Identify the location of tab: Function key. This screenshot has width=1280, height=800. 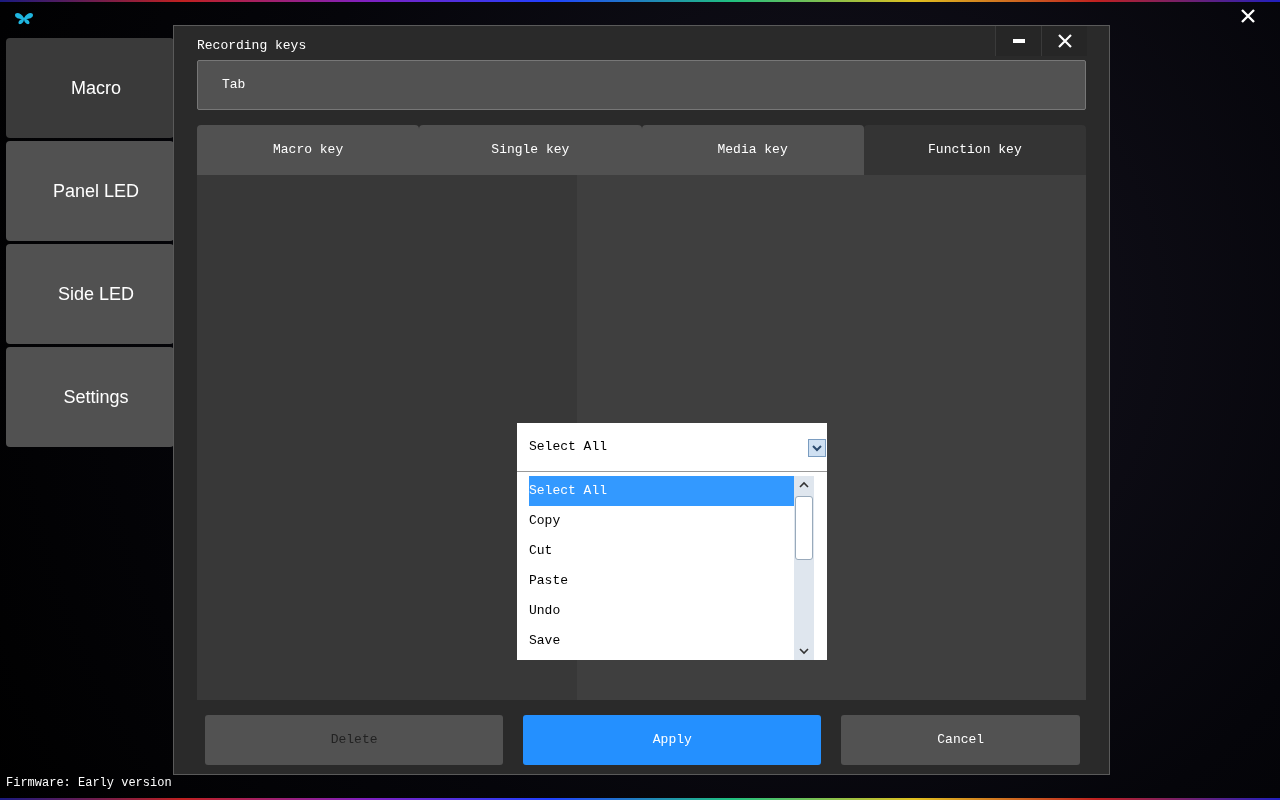
(974, 150).